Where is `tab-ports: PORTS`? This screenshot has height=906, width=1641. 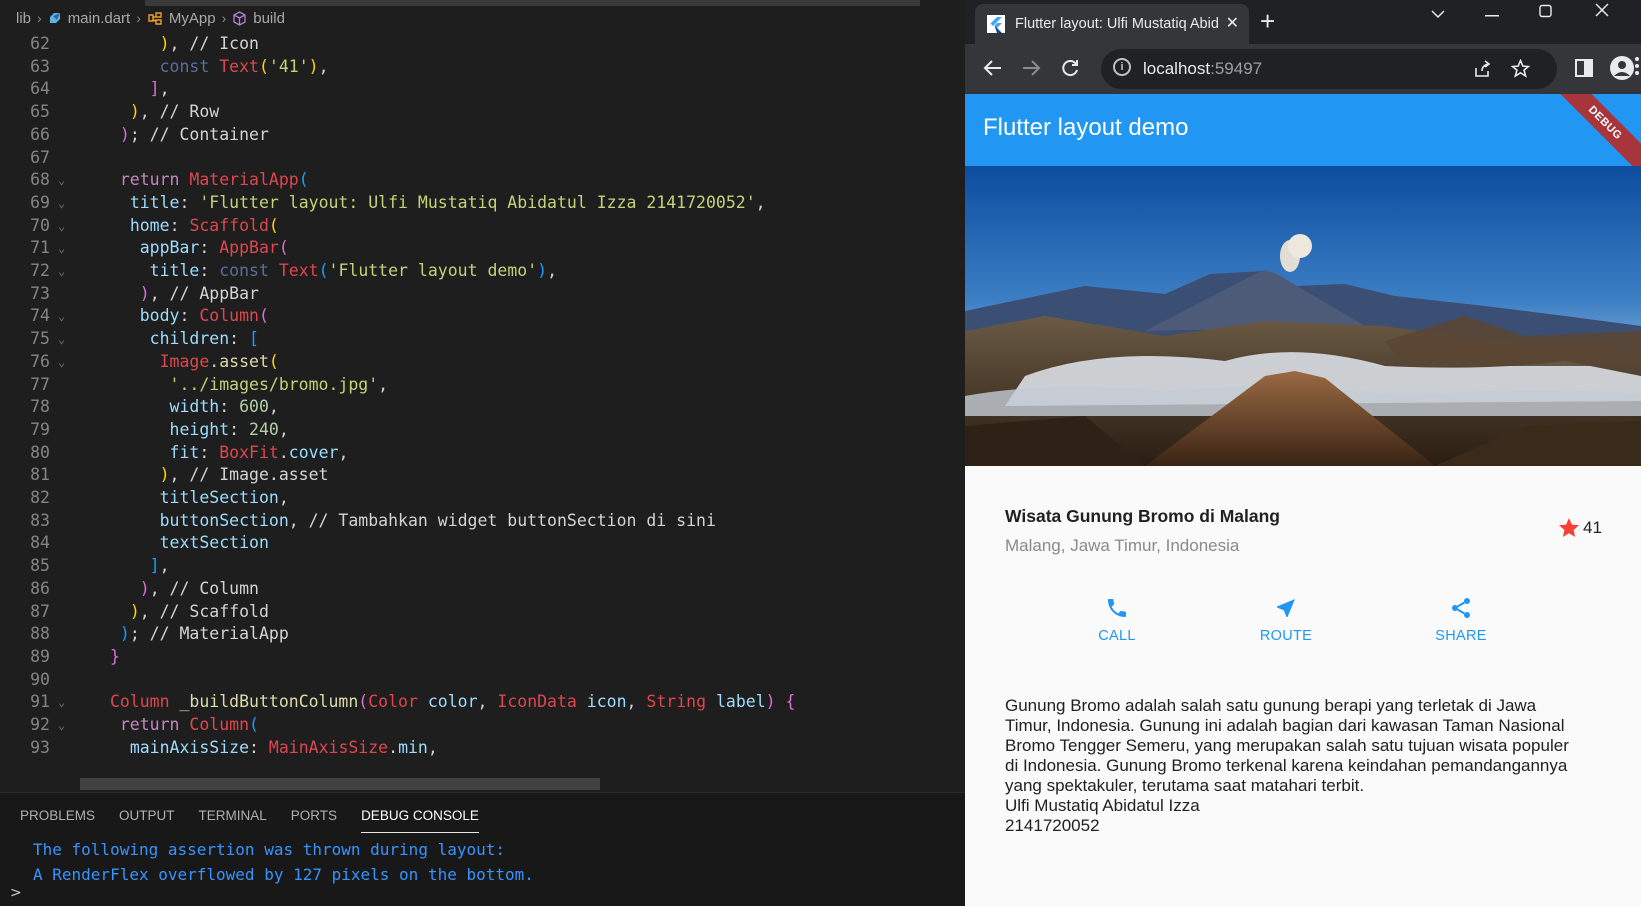
tab-ports: PORTS is located at coordinates (314, 818).